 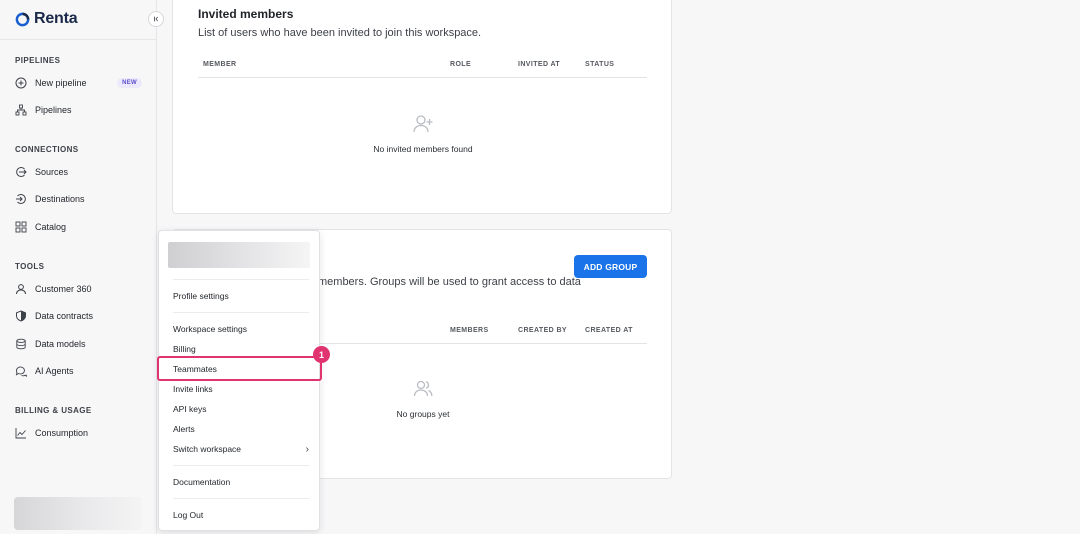 I want to click on database-icon, so click(x=21, y=344).